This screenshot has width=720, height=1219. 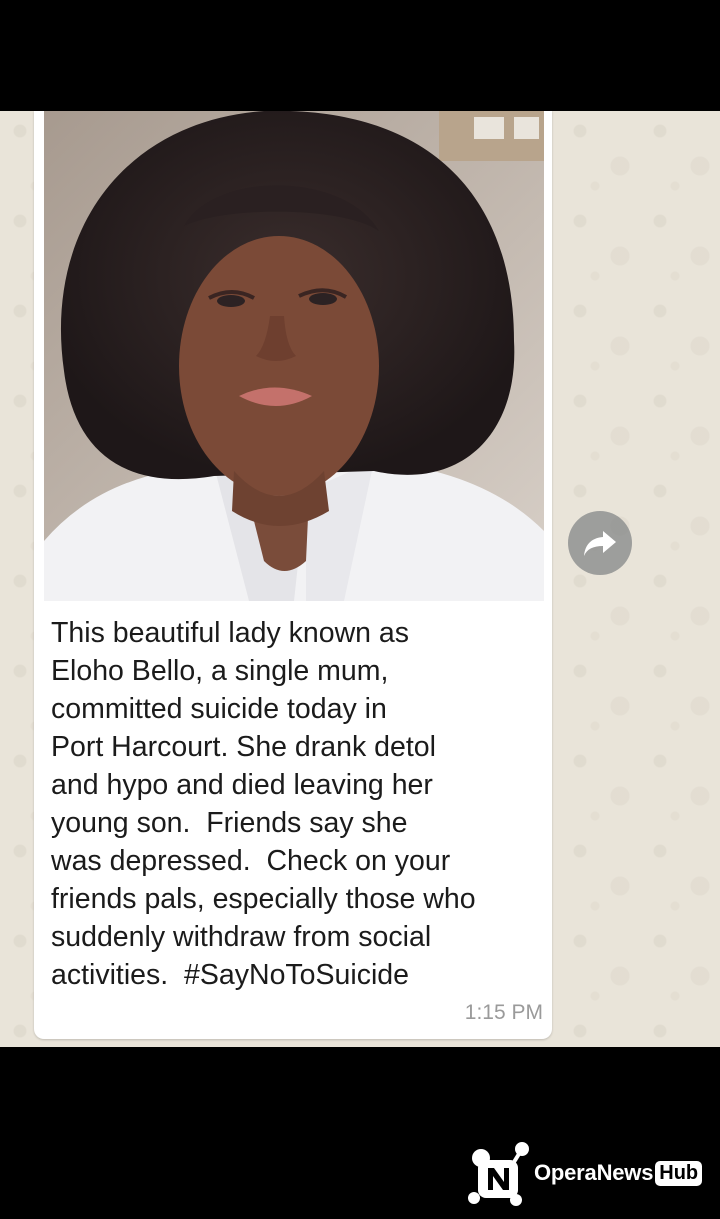 I want to click on brand-hub-badge: Hub, so click(x=679, y=1173).